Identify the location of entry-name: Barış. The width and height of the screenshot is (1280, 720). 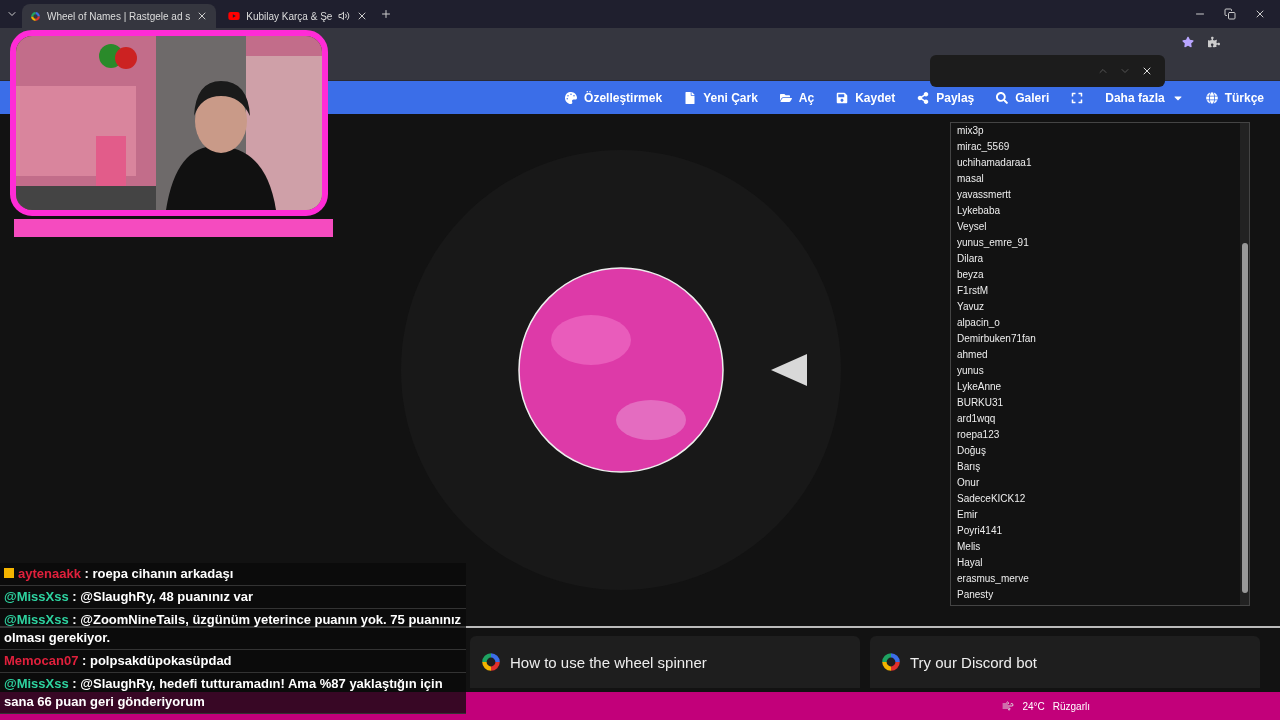
(969, 467).